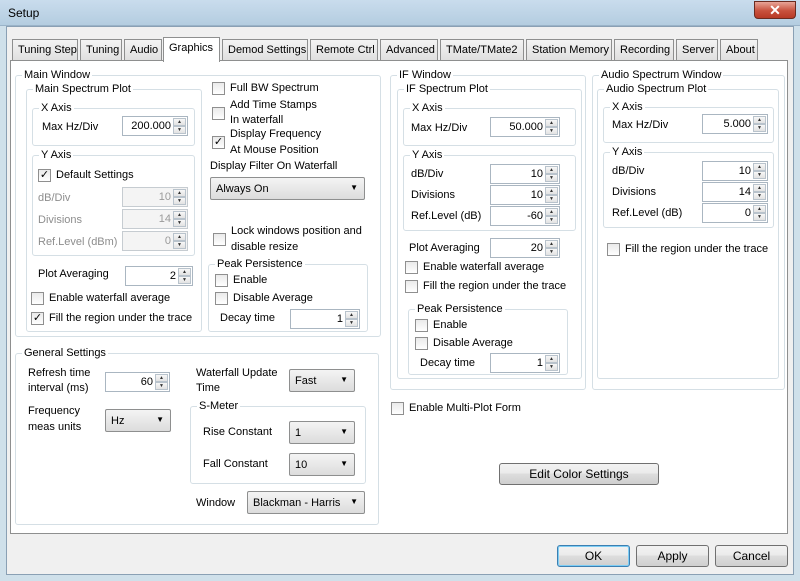 The height and width of the screenshot is (581, 800). Describe the element at coordinates (55, 427) in the screenshot. I see `freq-meas-label-2: meas units` at that location.